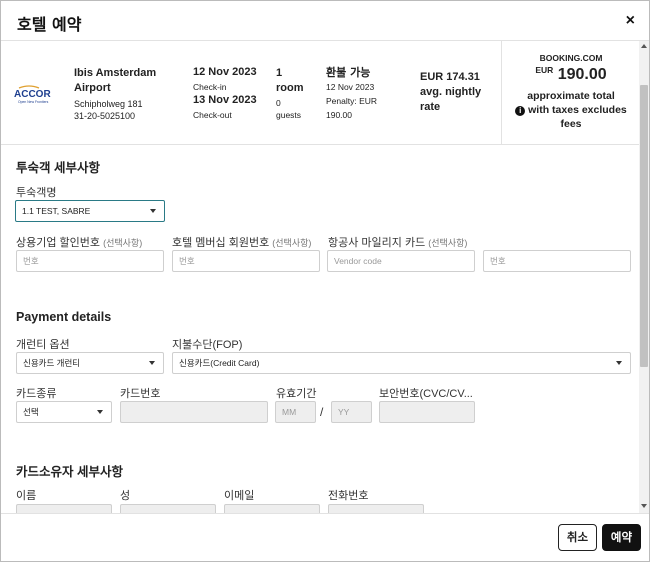 Image resolution: width=650 pixels, height=562 pixels. I want to click on checkin-date: 12 Nov 2023, so click(225, 72).